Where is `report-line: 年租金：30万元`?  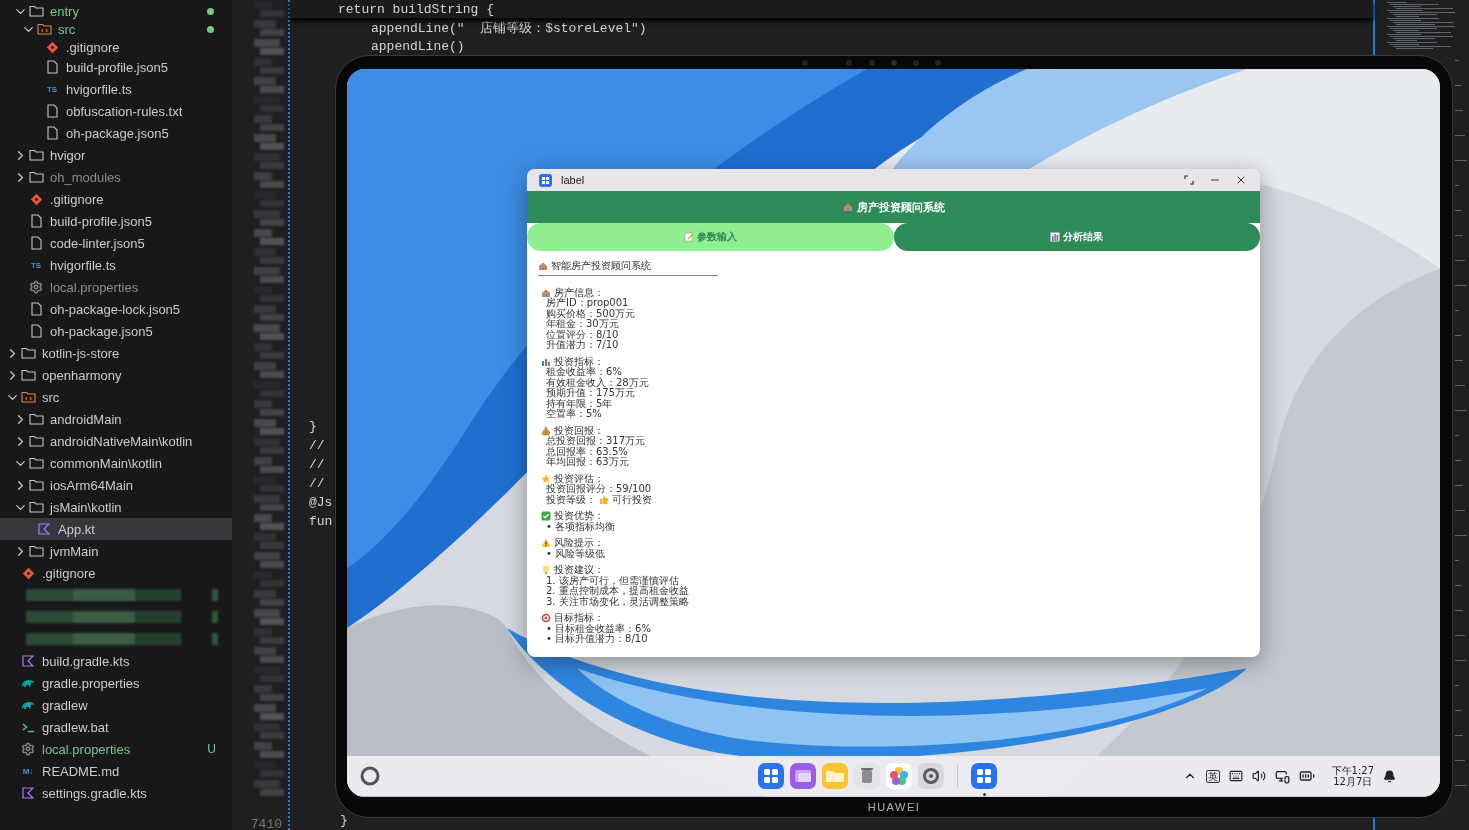 report-line: 年租金：30万元 is located at coordinates (582, 324).